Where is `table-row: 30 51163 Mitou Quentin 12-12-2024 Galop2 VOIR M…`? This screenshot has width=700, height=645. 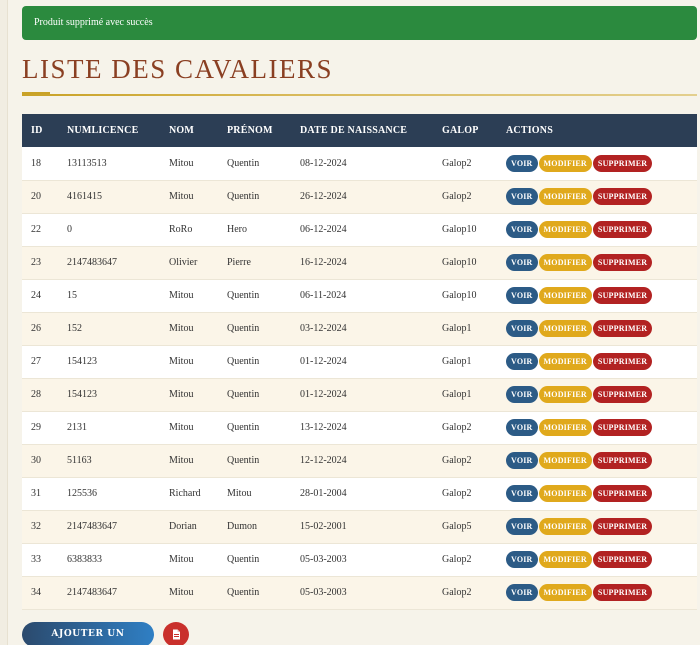 table-row: 30 51163 Mitou Quentin 12-12-2024 Galop2 VOIR M… is located at coordinates (359, 460).